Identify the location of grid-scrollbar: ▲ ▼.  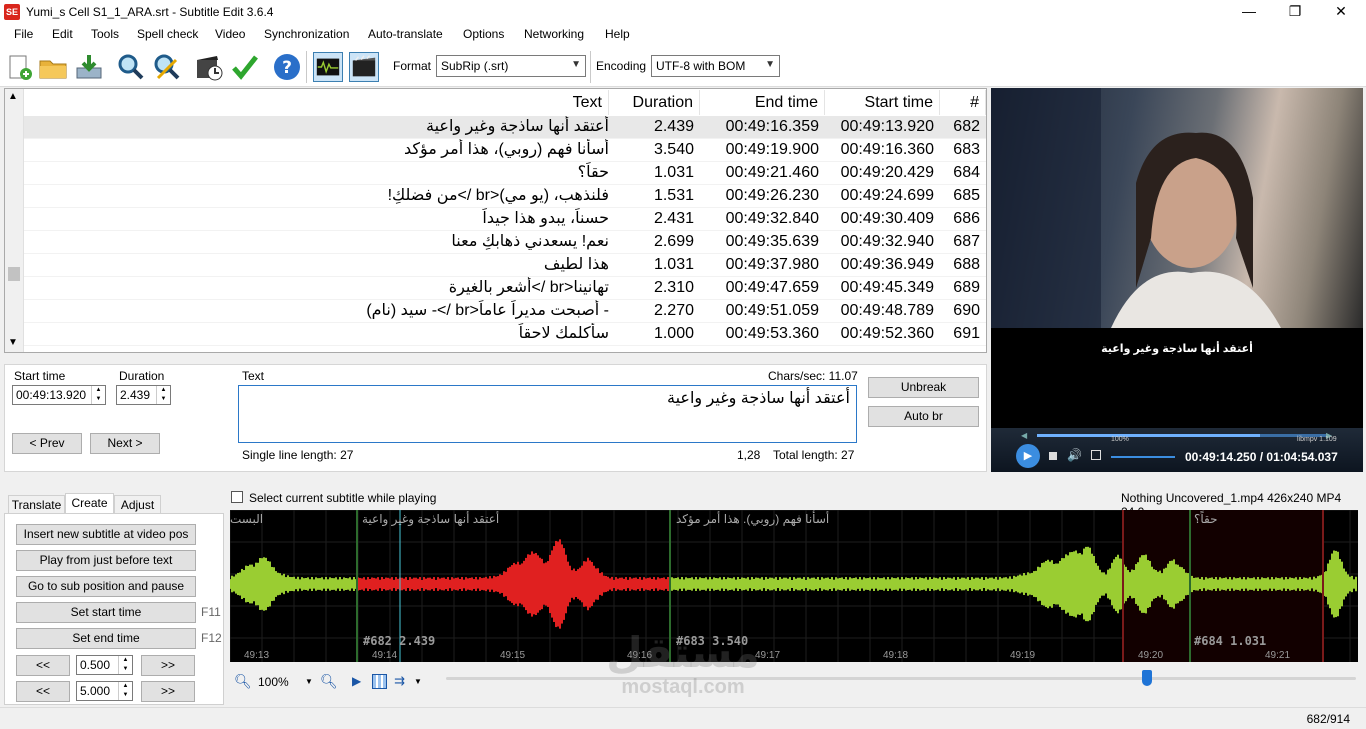
(14, 220).